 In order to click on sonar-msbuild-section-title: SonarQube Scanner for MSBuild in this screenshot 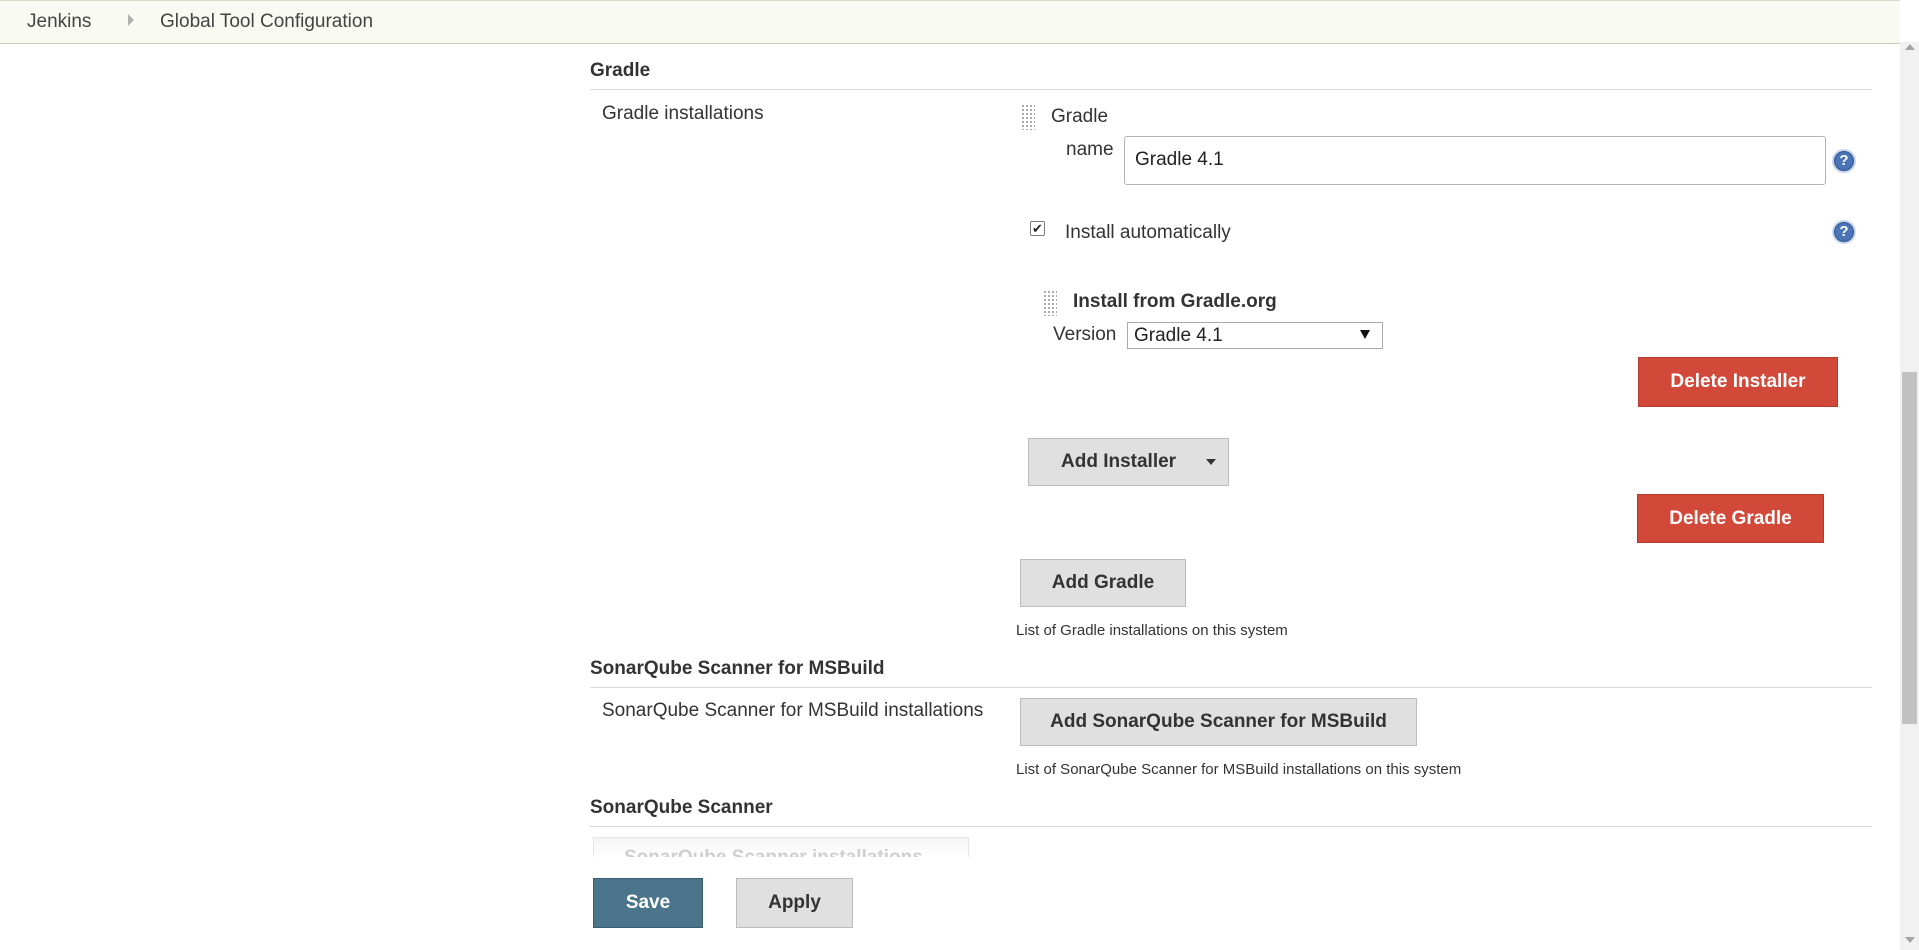, I will do `click(737, 668)`.